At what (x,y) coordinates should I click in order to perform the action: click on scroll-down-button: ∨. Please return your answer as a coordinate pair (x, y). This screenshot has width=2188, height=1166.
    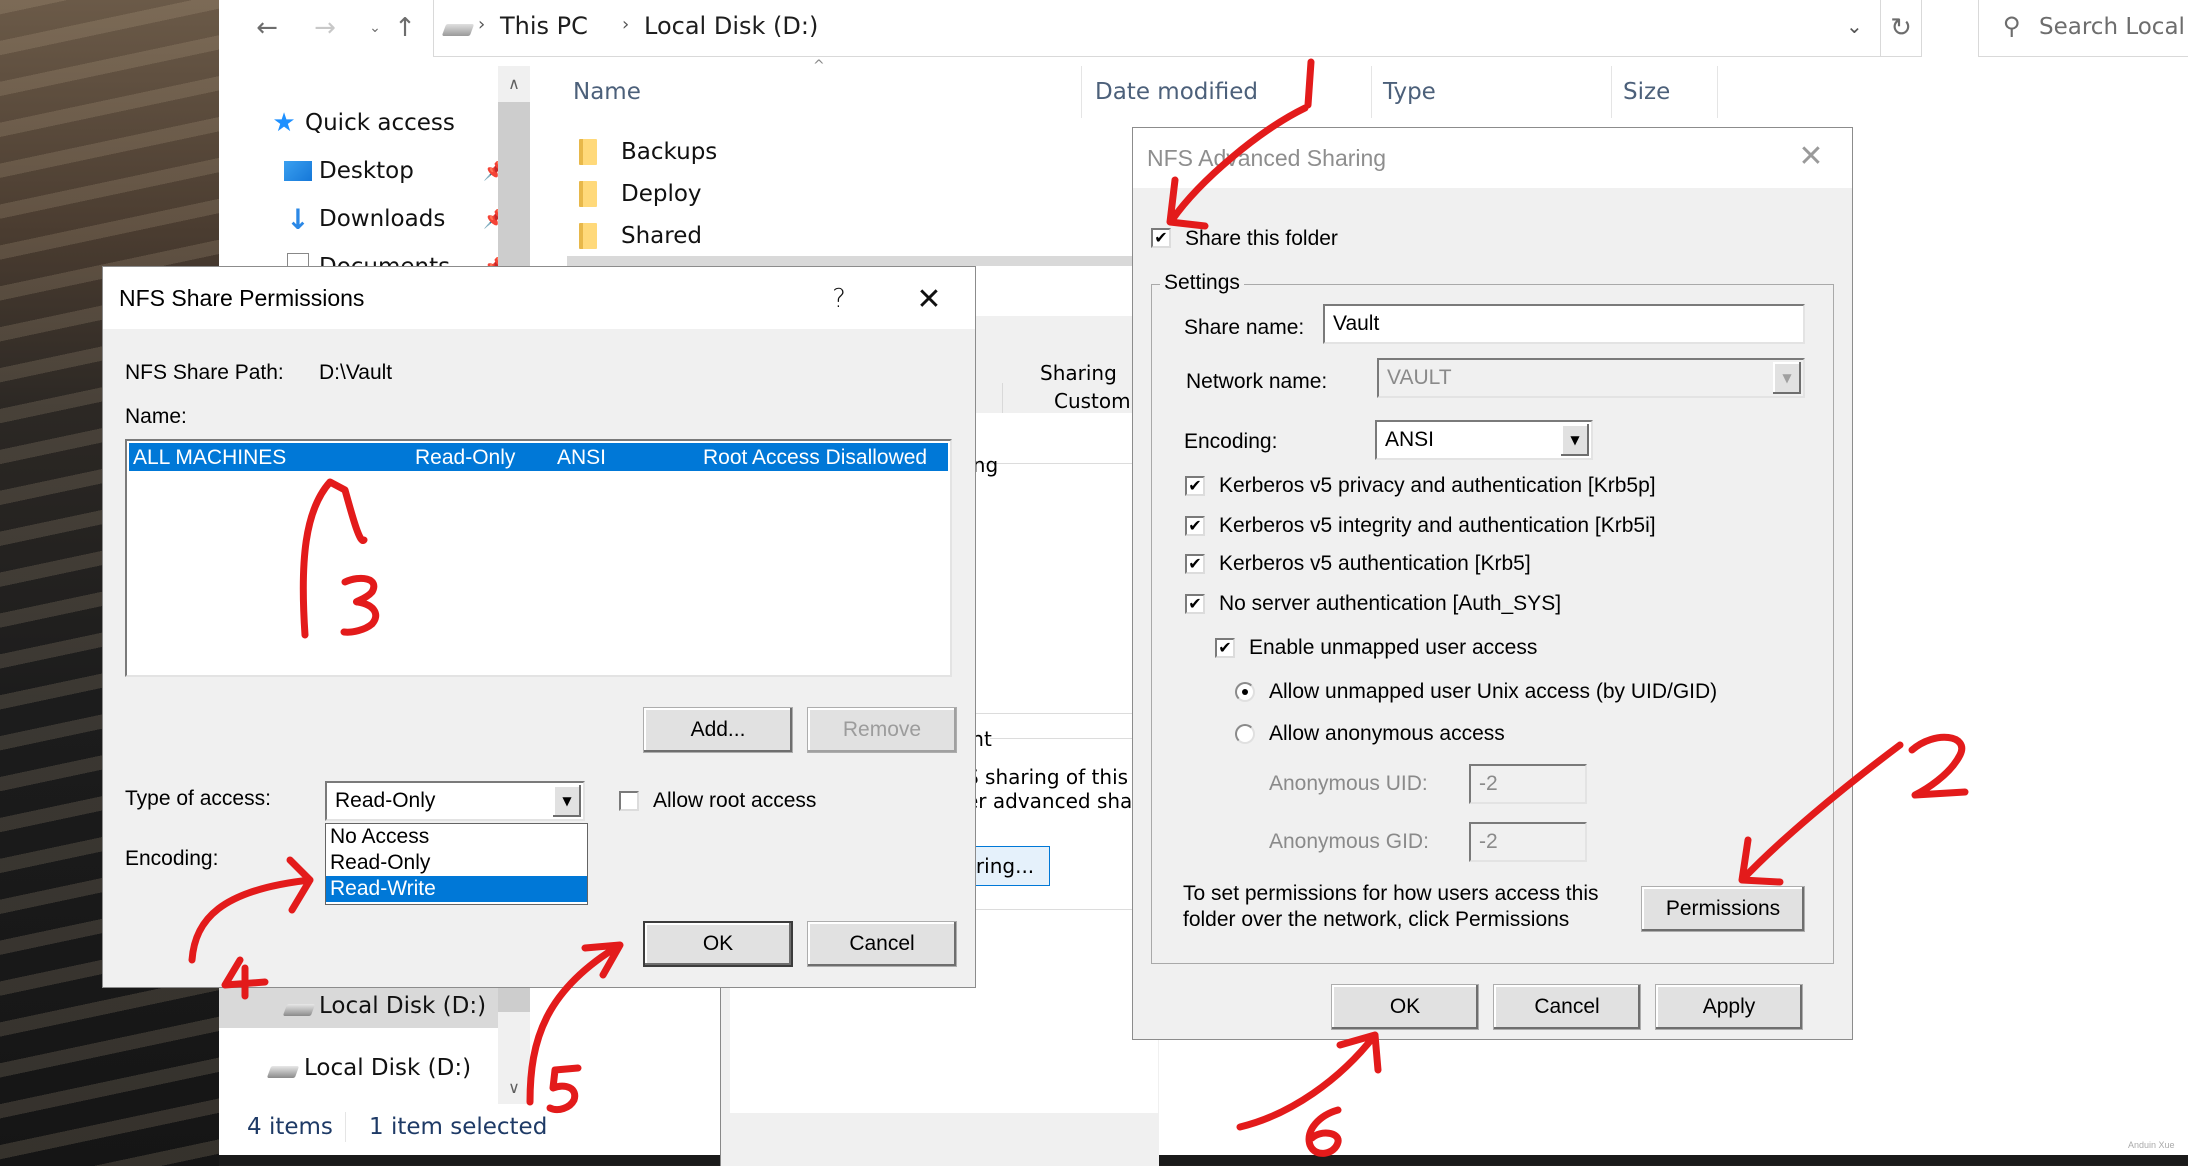
    Looking at the image, I should click on (514, 1087).